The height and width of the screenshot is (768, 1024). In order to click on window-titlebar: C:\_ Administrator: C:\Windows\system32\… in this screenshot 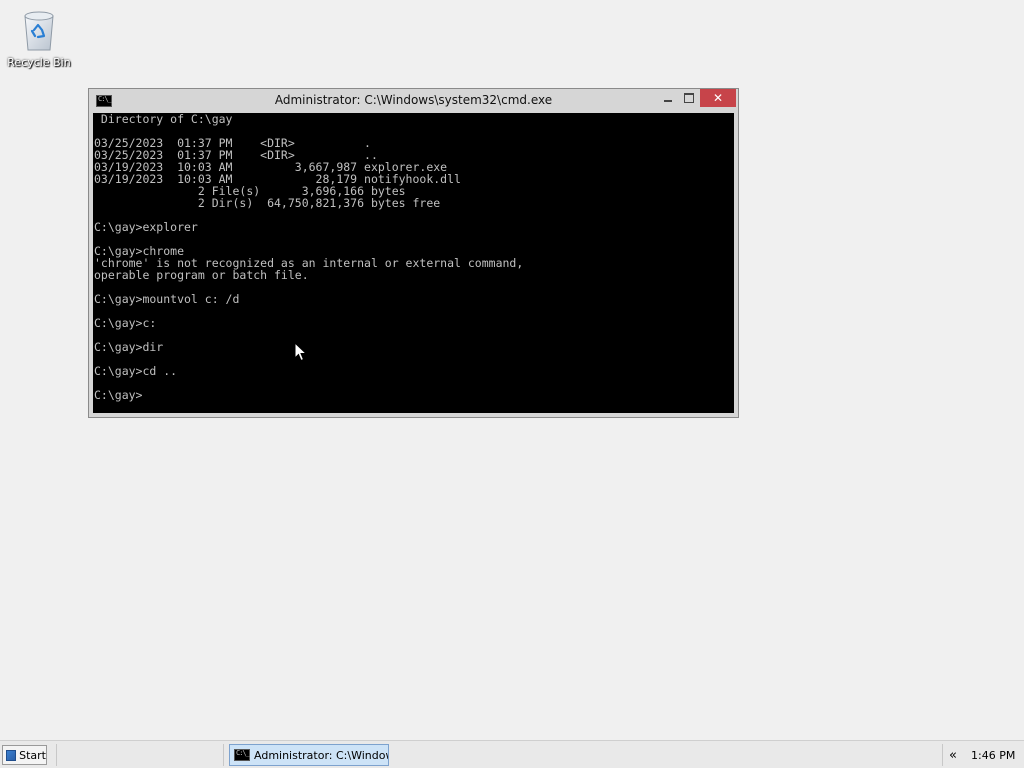, I will do `click(413, 101)`.